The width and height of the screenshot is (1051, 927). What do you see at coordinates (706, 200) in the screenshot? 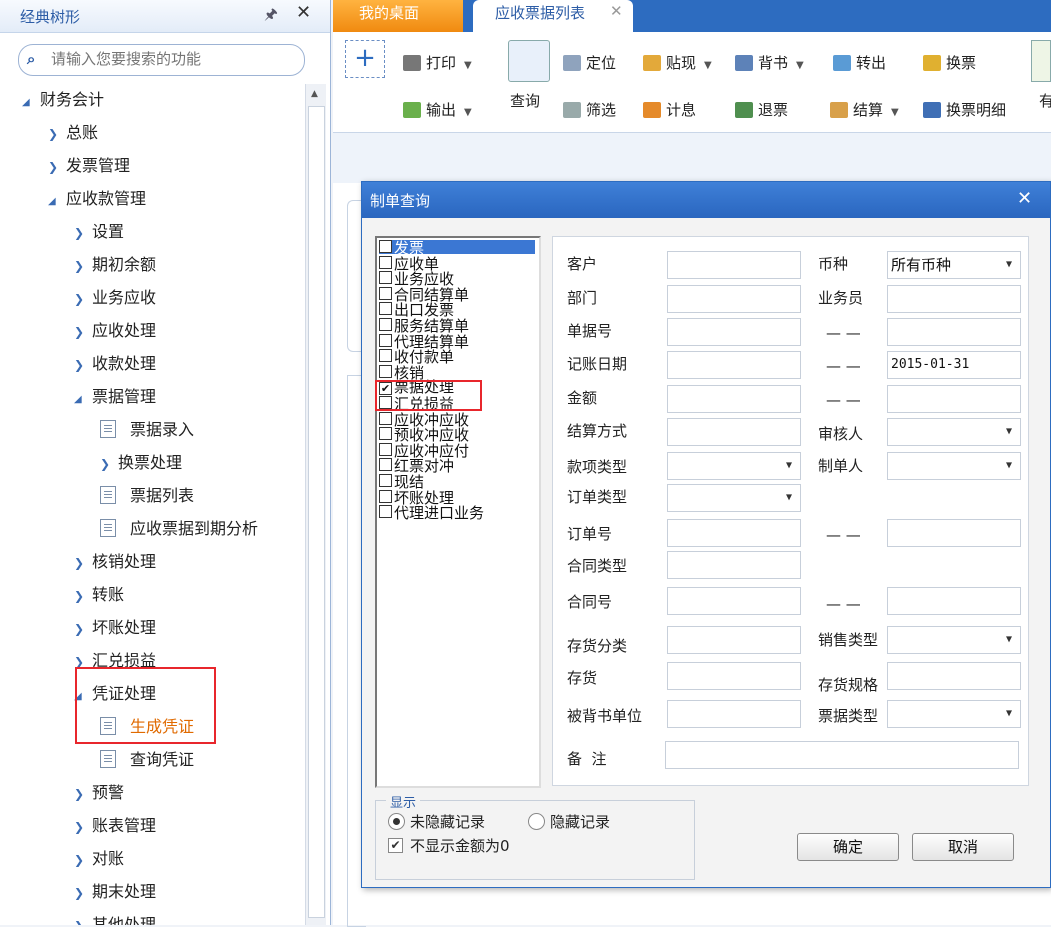
I see `dialog-titlebar: 制单查询 ✕` at bounding box center [706, 200].